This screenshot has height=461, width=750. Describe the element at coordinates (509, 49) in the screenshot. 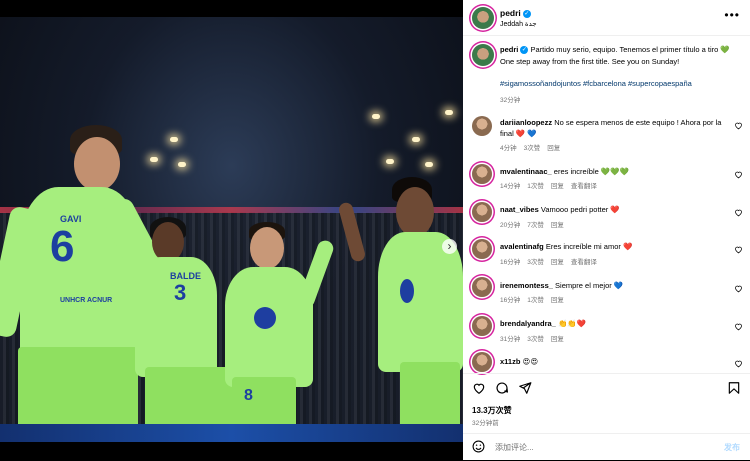

I see `caption-username: pedri` at that location.